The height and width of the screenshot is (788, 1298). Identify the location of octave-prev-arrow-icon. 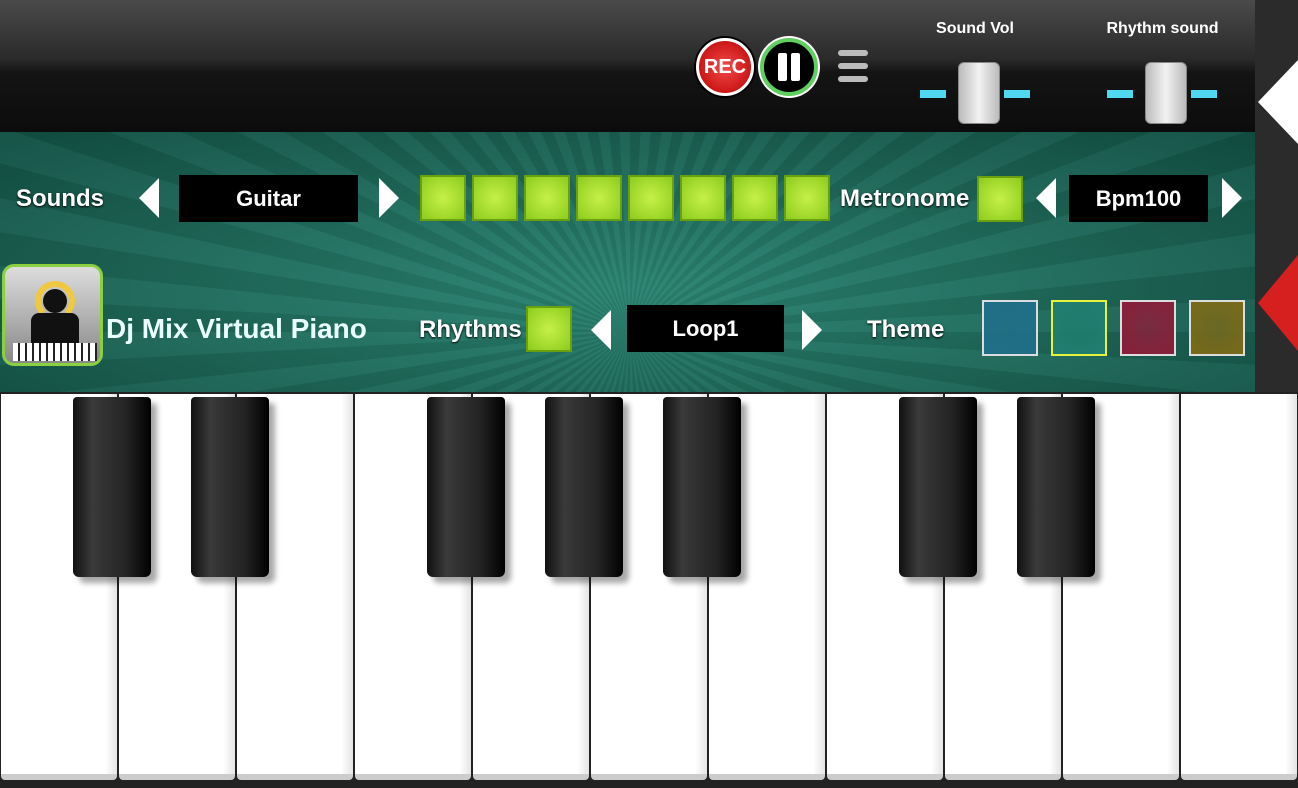
(1278, 303).